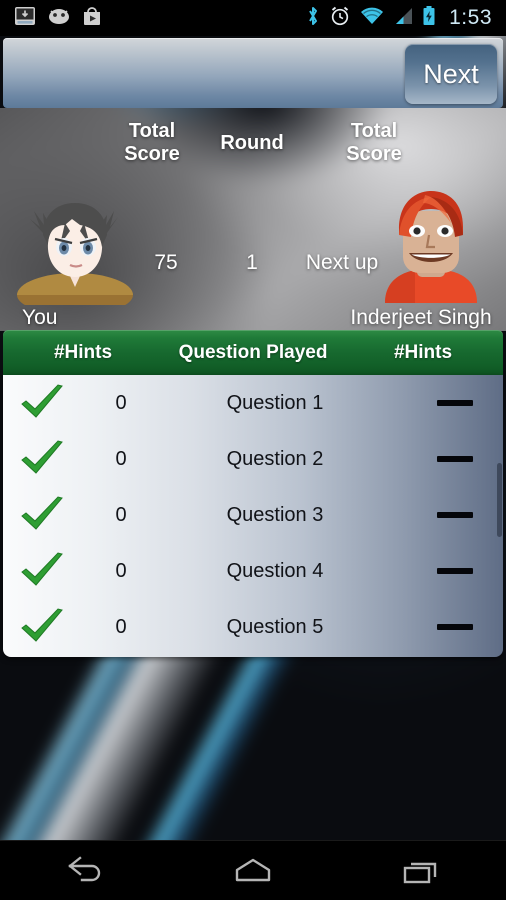 The image size is (506, 900). Describe the element at coordinates (25, 18) in the screenshot. I see `screenshot-icon` at that location.